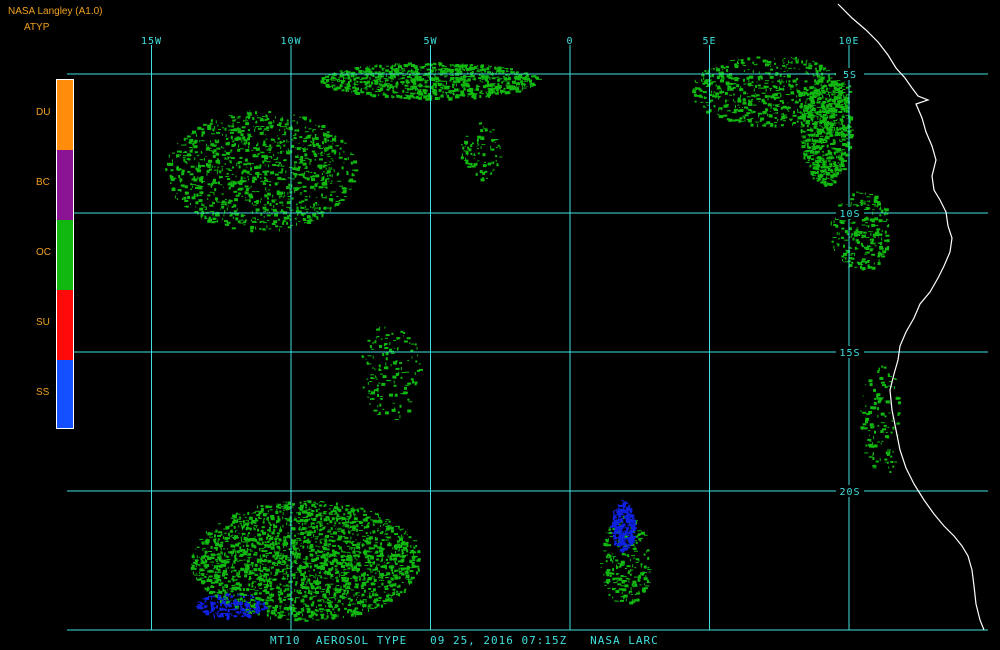 The width and height of the screenshot is (1000, 650). What do you see at coordinates (709, 41) in the screenshot?
I see `longitude-label: 5E` at bounding box center [709, 41].